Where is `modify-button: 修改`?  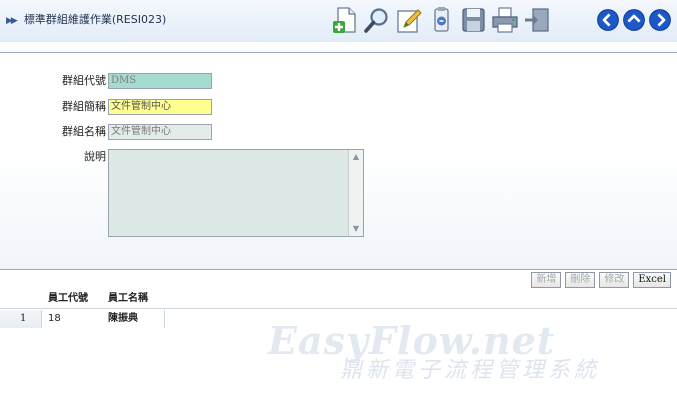 modify-button: 修改 is located at coordinates (614, 280).